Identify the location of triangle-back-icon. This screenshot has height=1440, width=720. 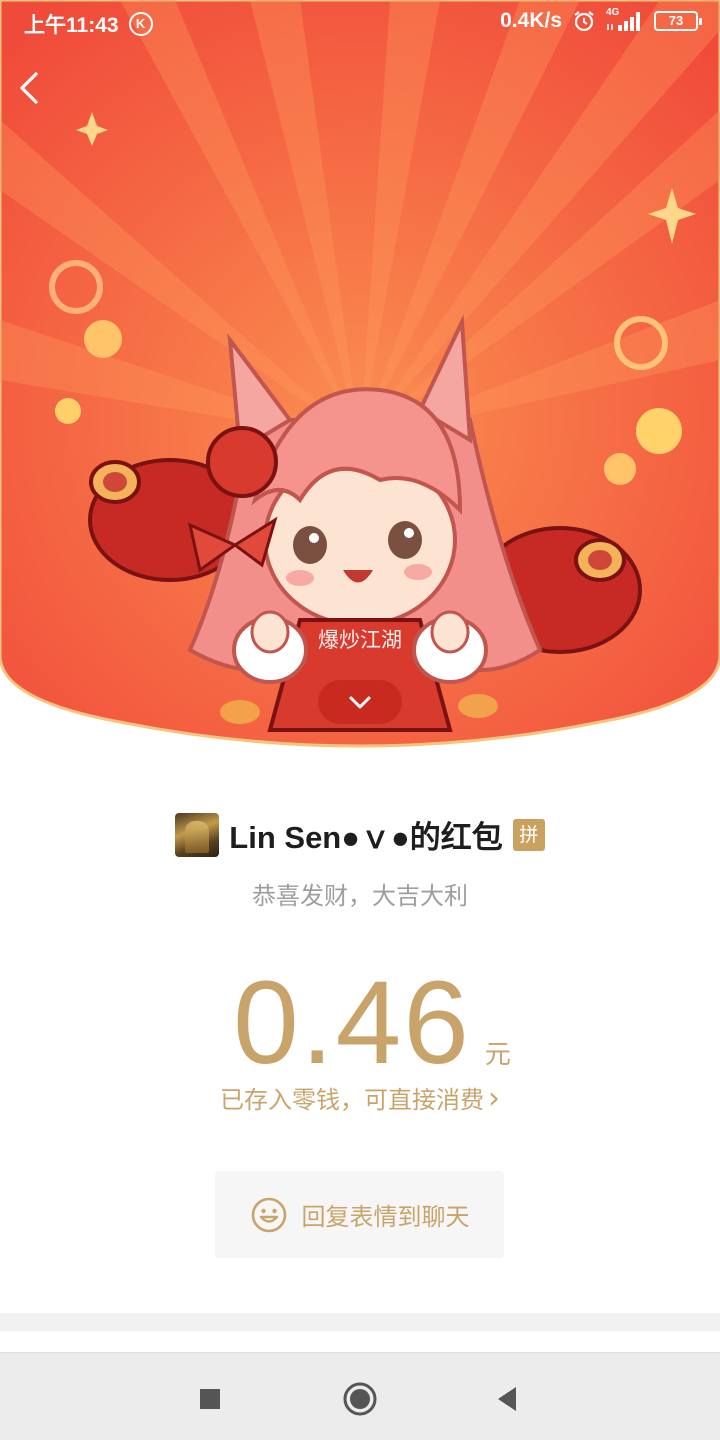
(507, 1399).